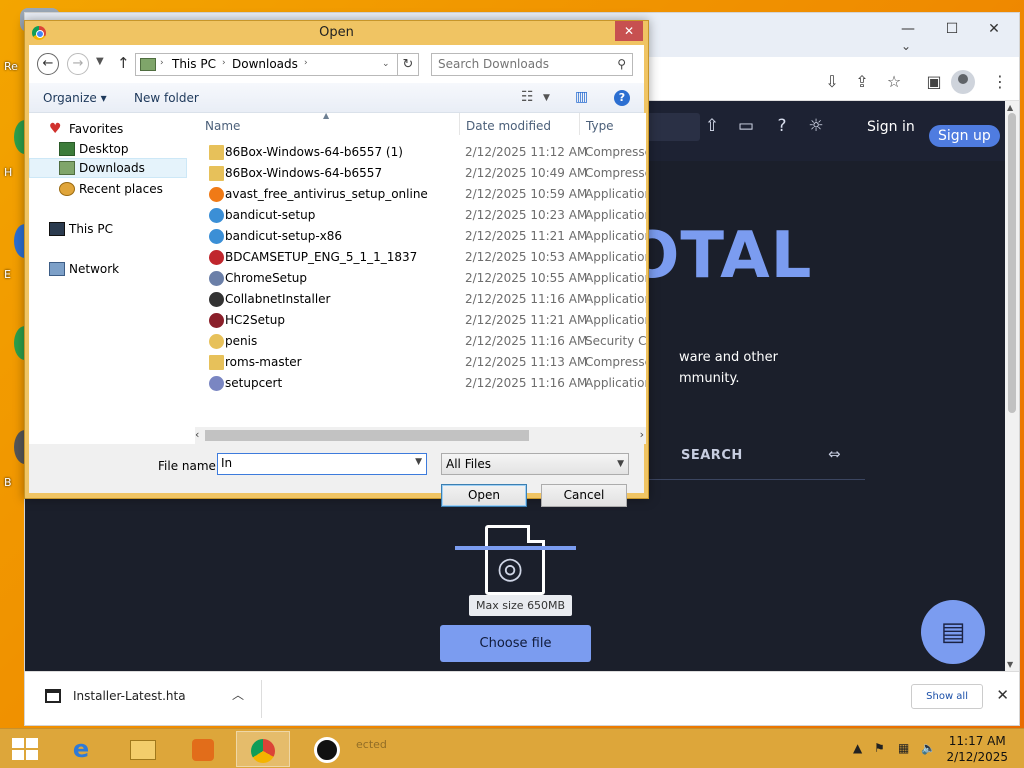 This screenshot has width=1024, height=768. I want to click on file-name-input, so click(311, 463).